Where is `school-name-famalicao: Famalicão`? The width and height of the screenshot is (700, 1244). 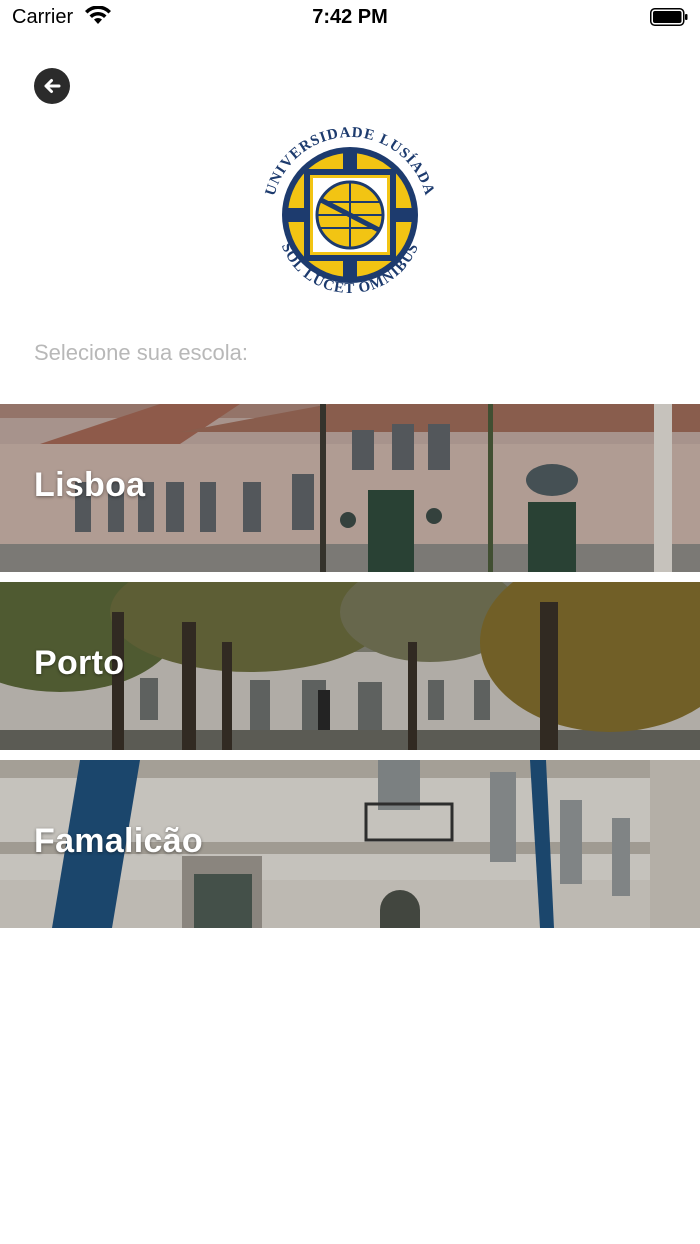 school-name-famalicao: Famalicão is located at coordinates (118, 841).